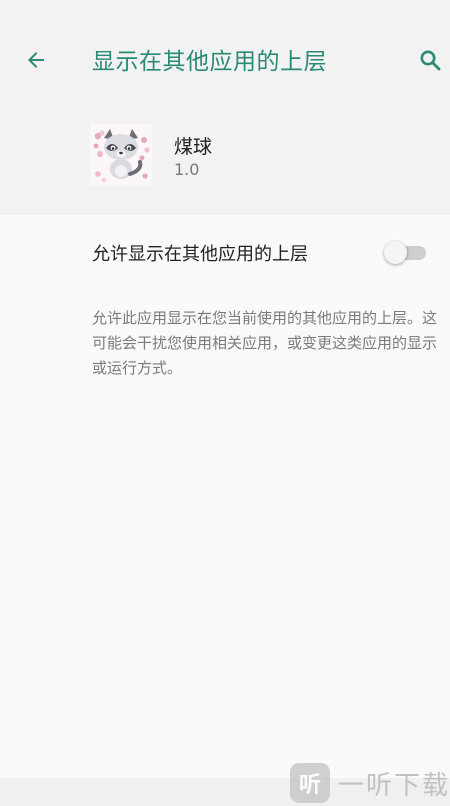 The height and width of the screenshot is (806, 450). I want to click on page-title: 显示在其他应用的上层, so click(209, 62).